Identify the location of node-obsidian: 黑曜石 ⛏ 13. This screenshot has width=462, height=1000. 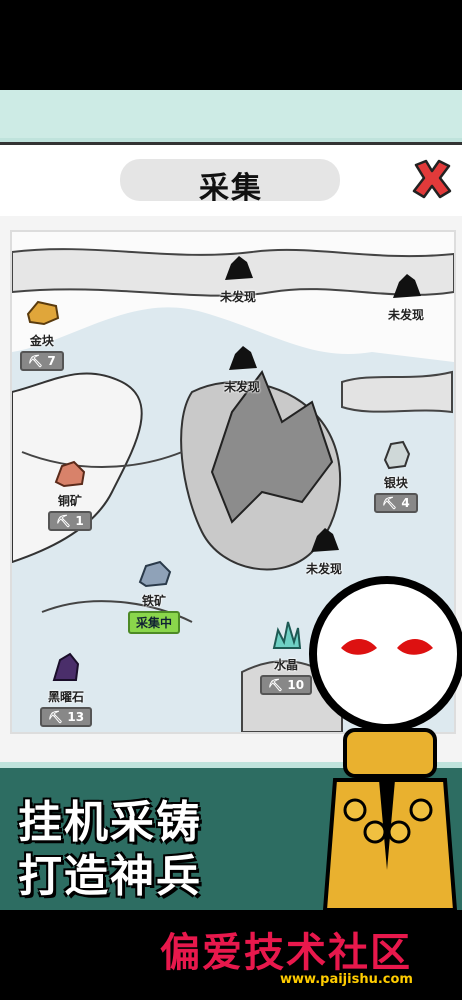
(66, 689).